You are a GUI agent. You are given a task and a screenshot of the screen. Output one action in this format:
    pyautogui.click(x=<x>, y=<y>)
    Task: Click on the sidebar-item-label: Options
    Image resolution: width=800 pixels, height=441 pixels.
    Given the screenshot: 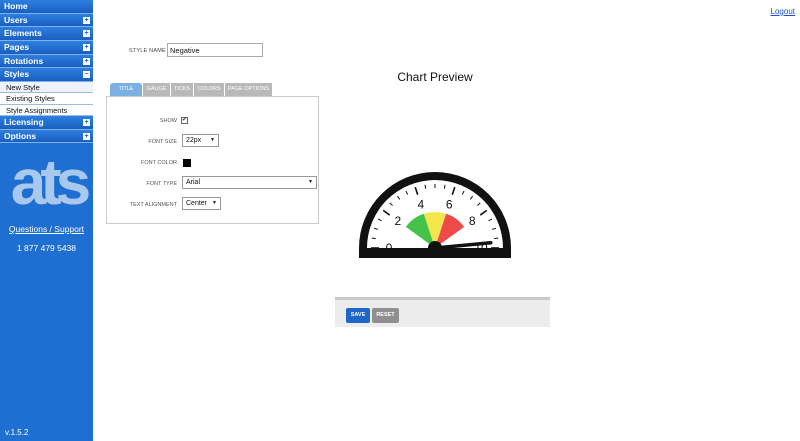 What is the action you would take?
    pyautogui.click(x=20, y=135)
    